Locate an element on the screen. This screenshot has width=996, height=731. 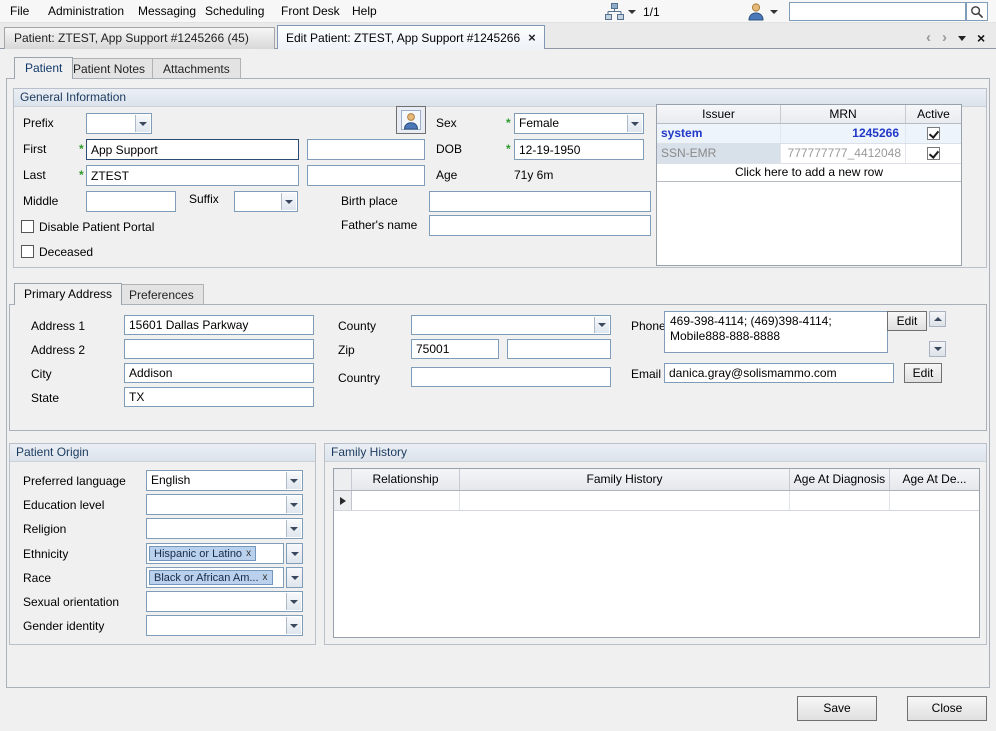
close-button: Close is located at coordinates (947, 708).